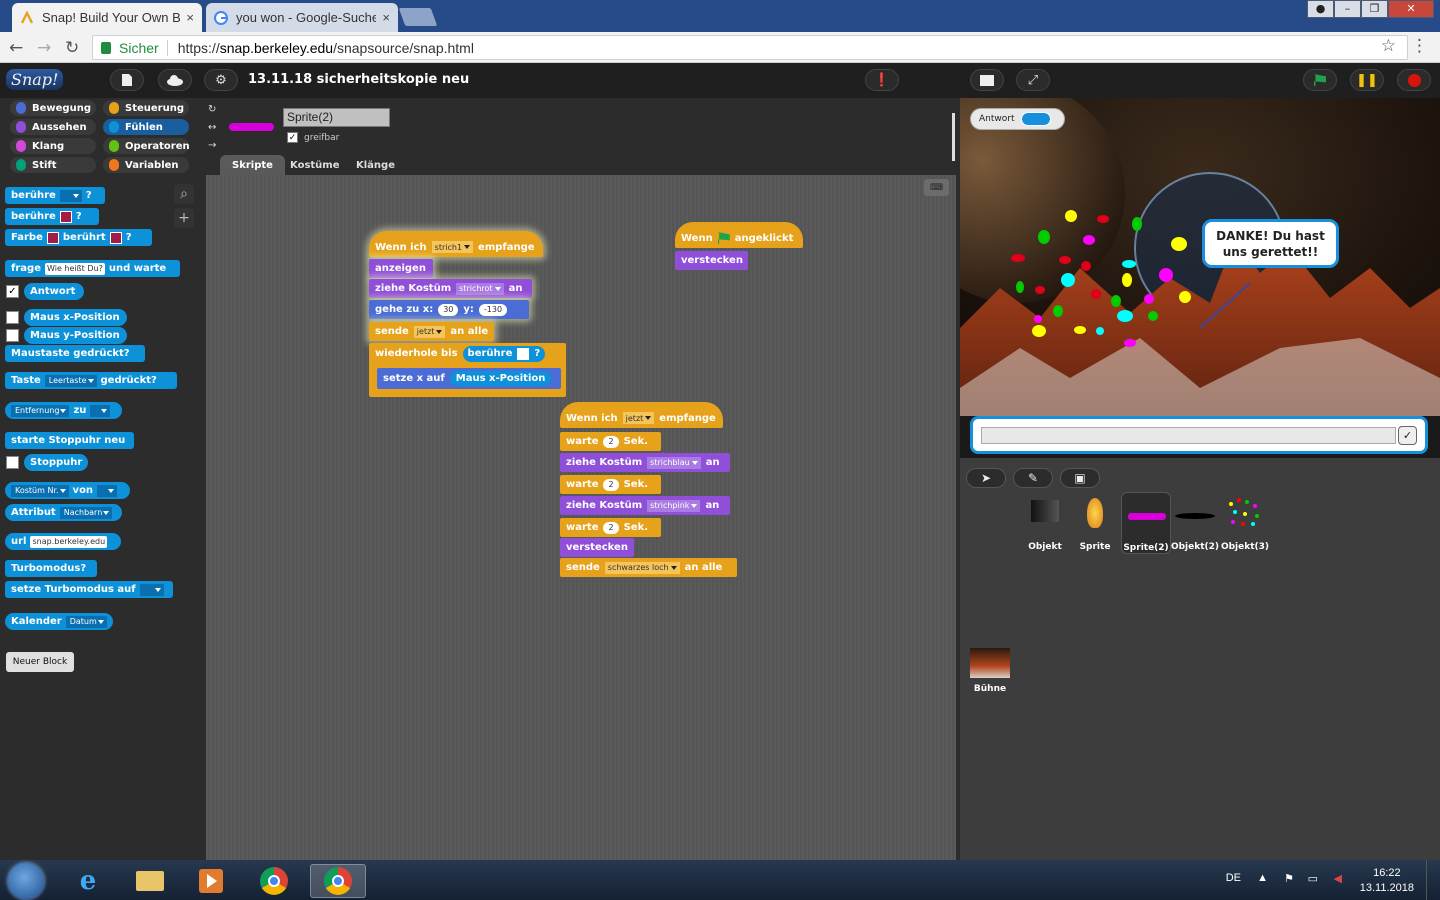 The width and height of the screenshot is (1440, 900). I want to click on block-farbe-beruehrt: Farbe berührt?, so click(78, 237).